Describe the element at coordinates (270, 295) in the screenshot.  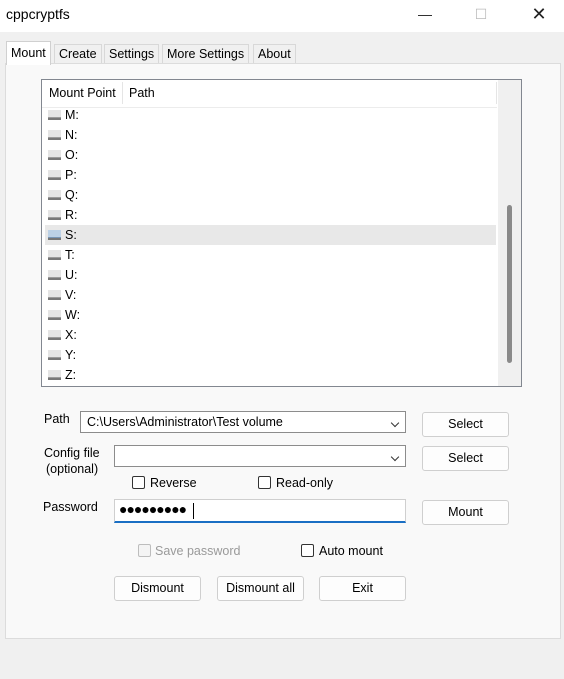
I see `list-item: V:` at that location.